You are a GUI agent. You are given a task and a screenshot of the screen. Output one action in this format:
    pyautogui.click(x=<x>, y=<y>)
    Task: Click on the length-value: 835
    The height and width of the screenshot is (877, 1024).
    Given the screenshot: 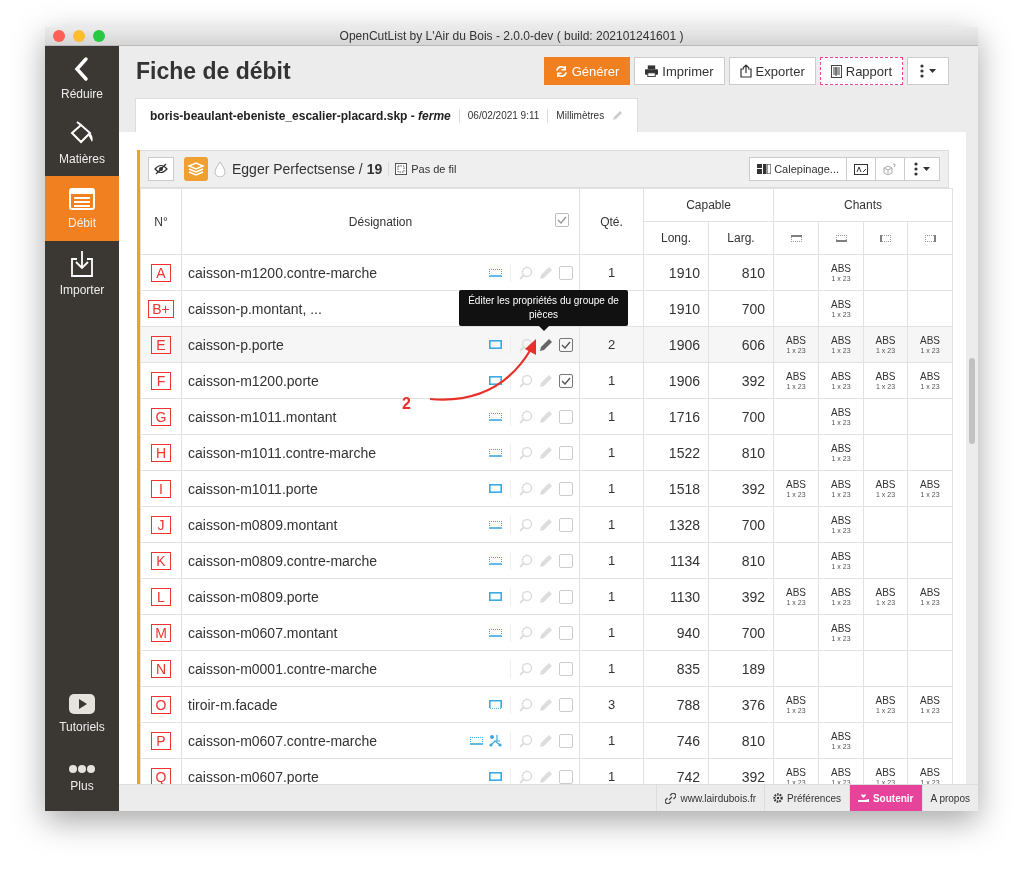 What is the action you would take?
    pyautogui.click(x=688, y=668)
    